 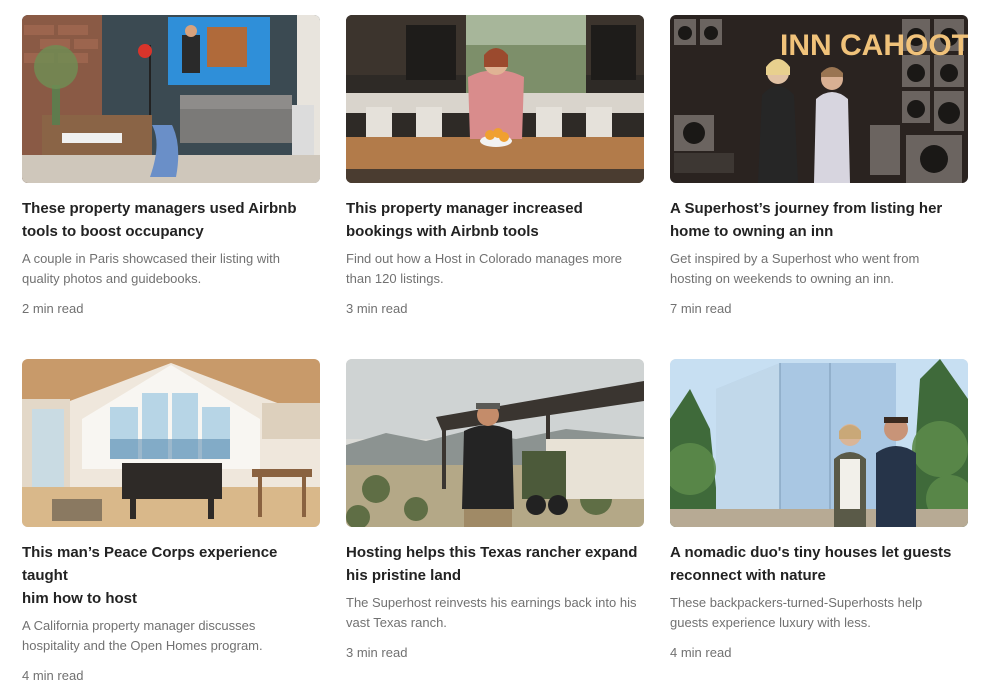 I want to click on article-title-line: his pristine land, so click(x=495, y=575).